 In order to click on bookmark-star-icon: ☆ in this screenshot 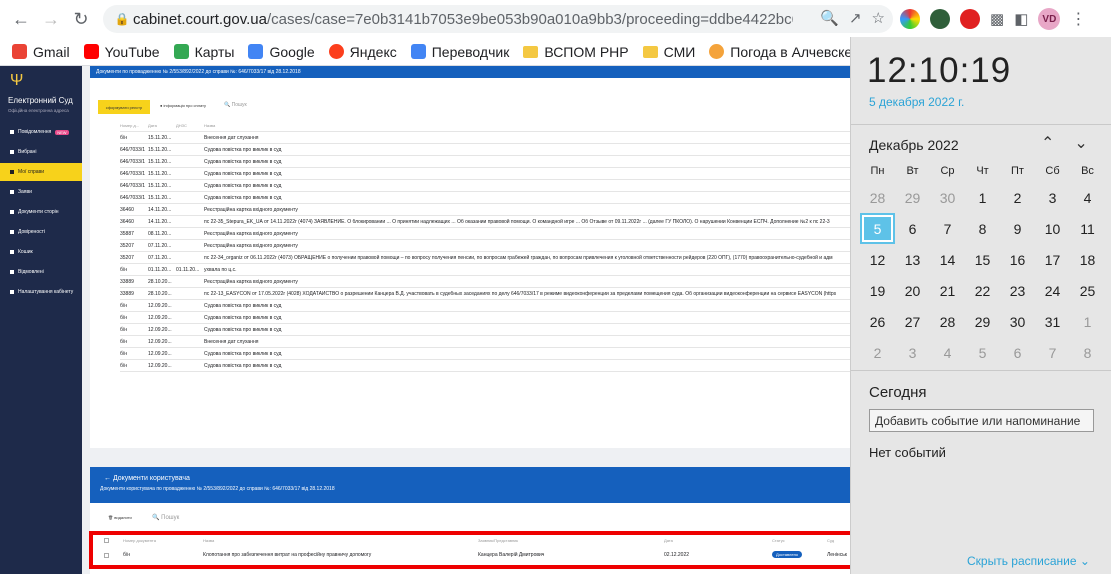, I will do `click(878, 18)`.